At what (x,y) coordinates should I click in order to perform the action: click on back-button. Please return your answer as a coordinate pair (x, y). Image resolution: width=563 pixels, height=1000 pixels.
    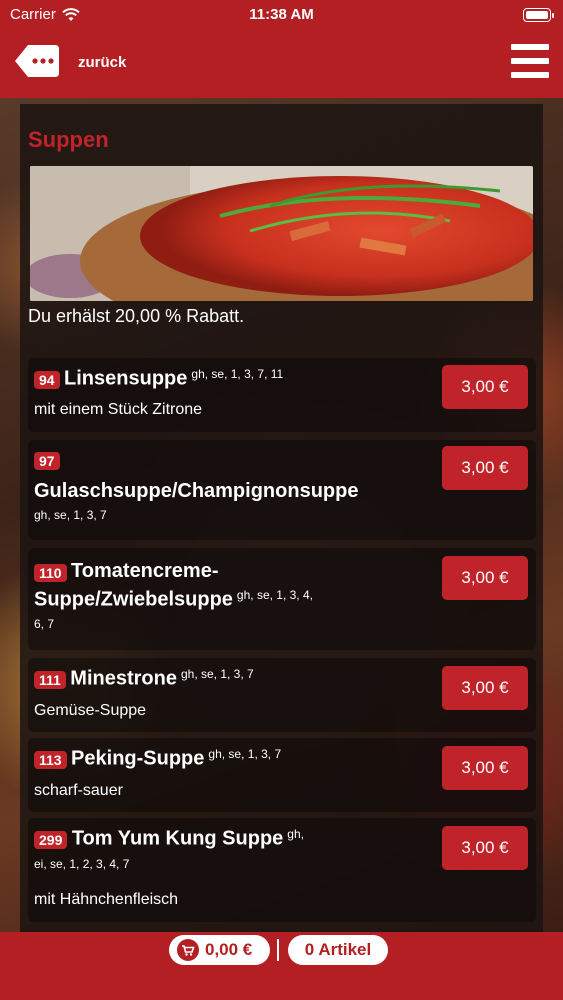
    Looking at the image, I should click on (37, 61).